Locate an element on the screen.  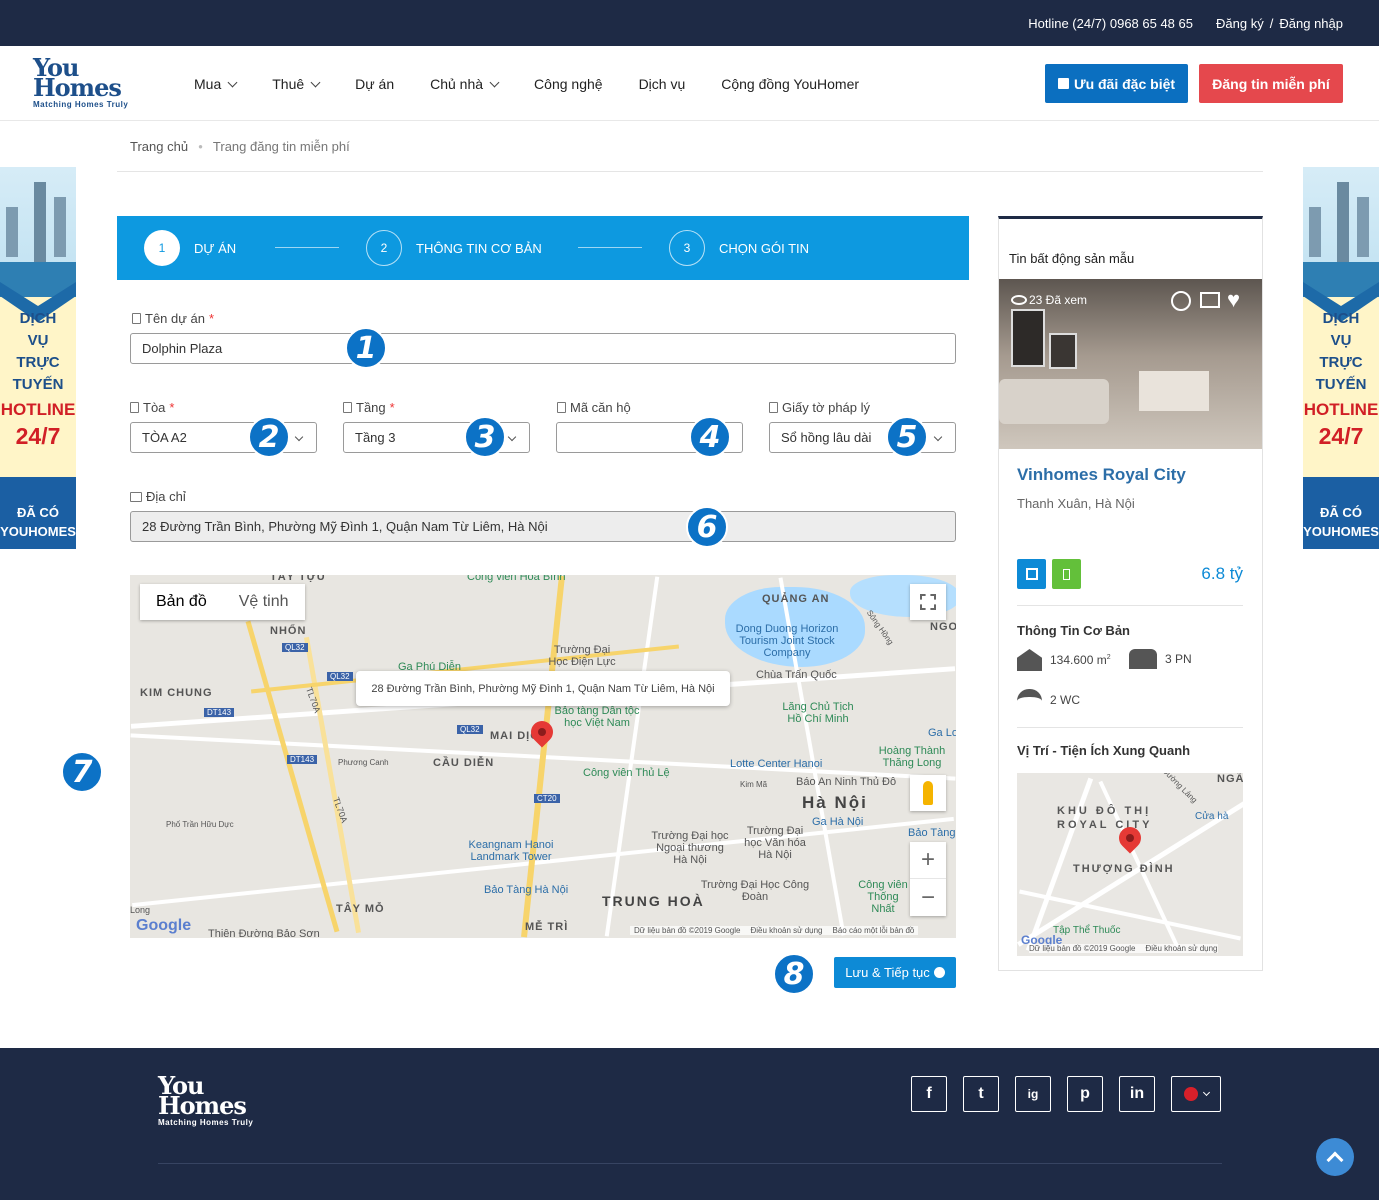
heart-icon: ♥ is located at coordinates (1233, 300).